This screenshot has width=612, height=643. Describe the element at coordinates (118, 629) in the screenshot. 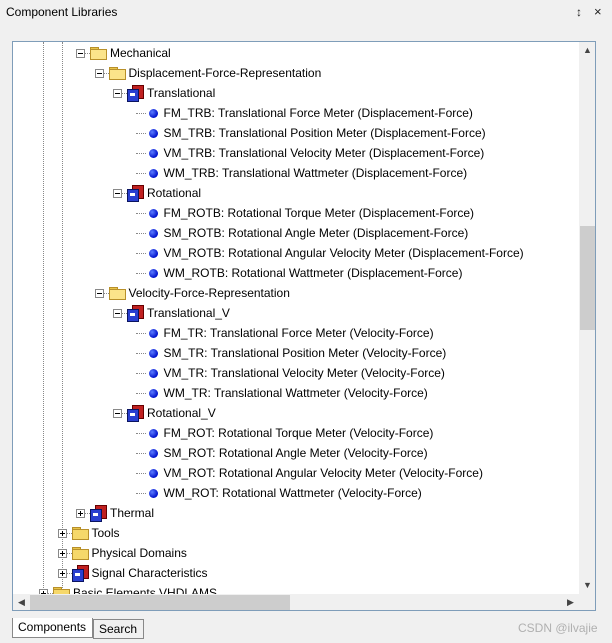

I see `tab-search: Search` at that location.